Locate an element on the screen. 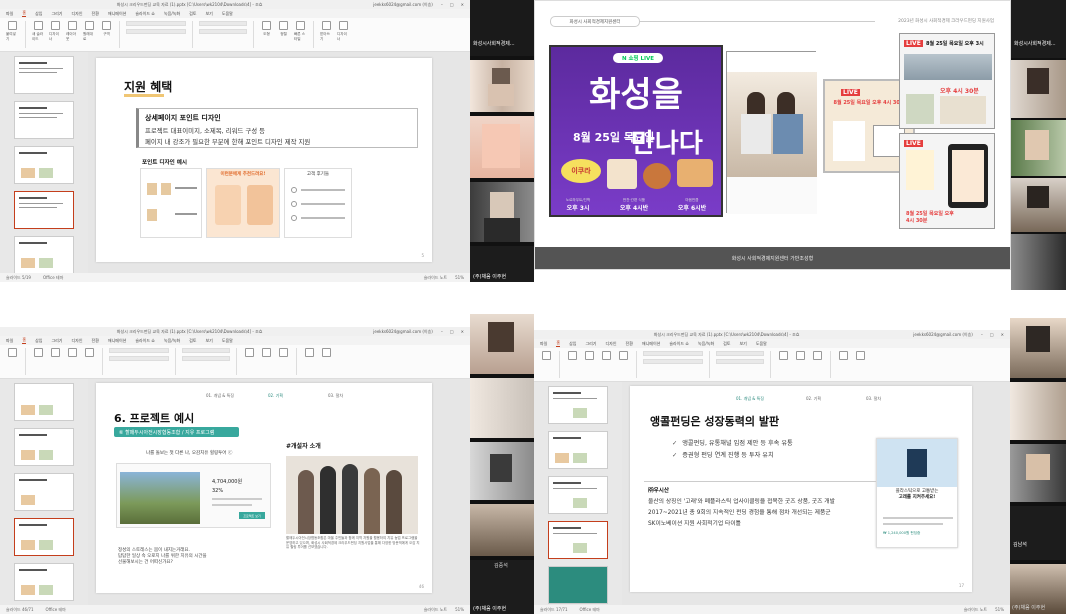 The image size is (1066, 614). paste-button: 붙여넣기 is located at coordinates (12, 34).